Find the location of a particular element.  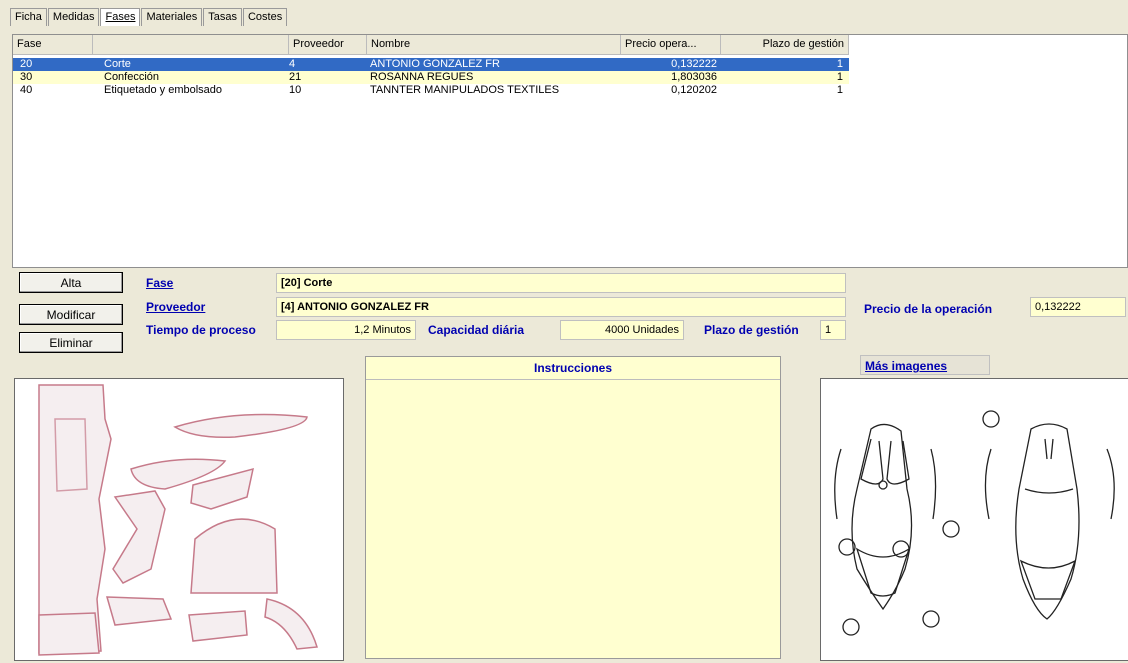

cell-fase: 40 is located at coordinates (26, 90).